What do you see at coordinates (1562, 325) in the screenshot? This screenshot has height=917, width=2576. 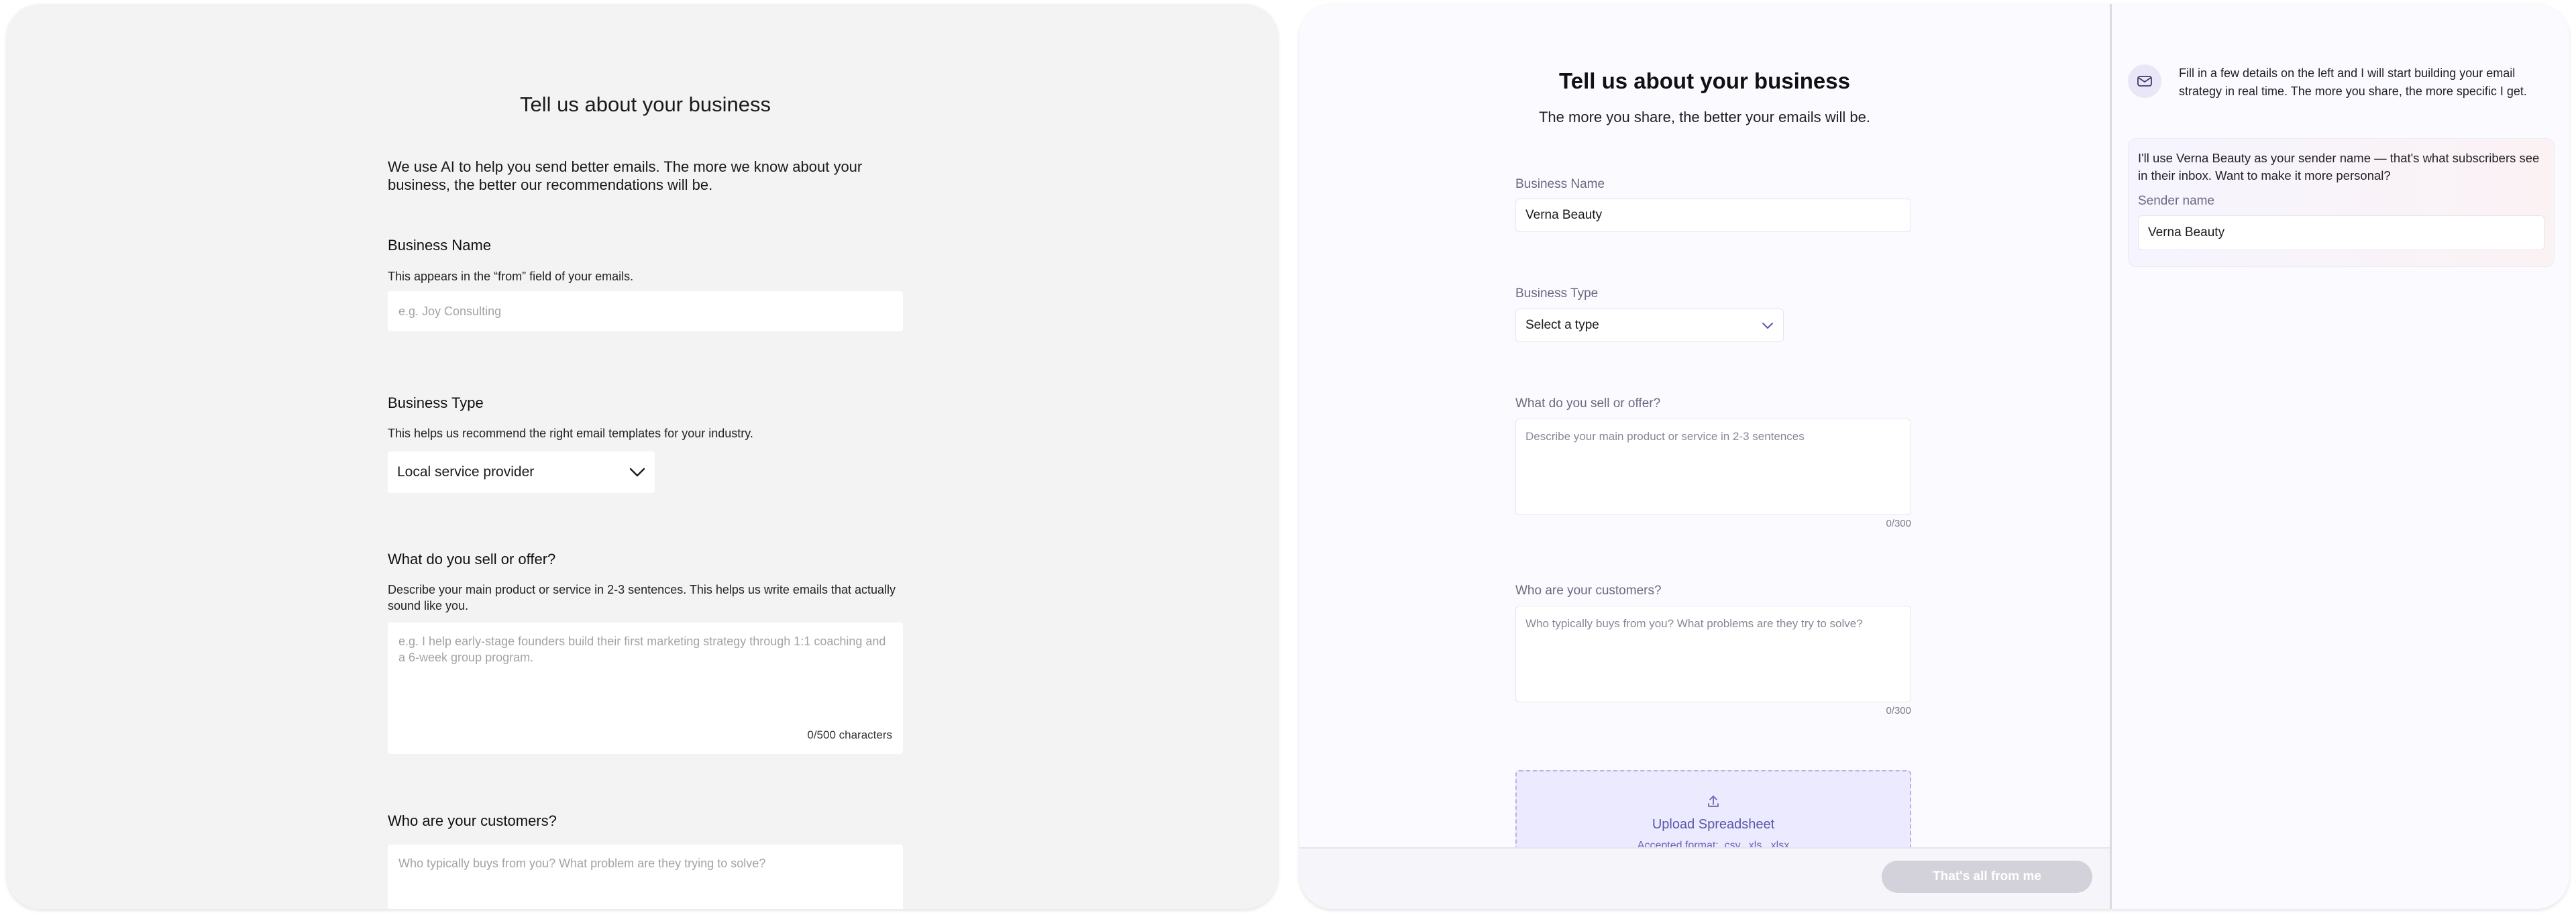 I see `business-type-selected: Select a type` at bounding box center [1562, 325].